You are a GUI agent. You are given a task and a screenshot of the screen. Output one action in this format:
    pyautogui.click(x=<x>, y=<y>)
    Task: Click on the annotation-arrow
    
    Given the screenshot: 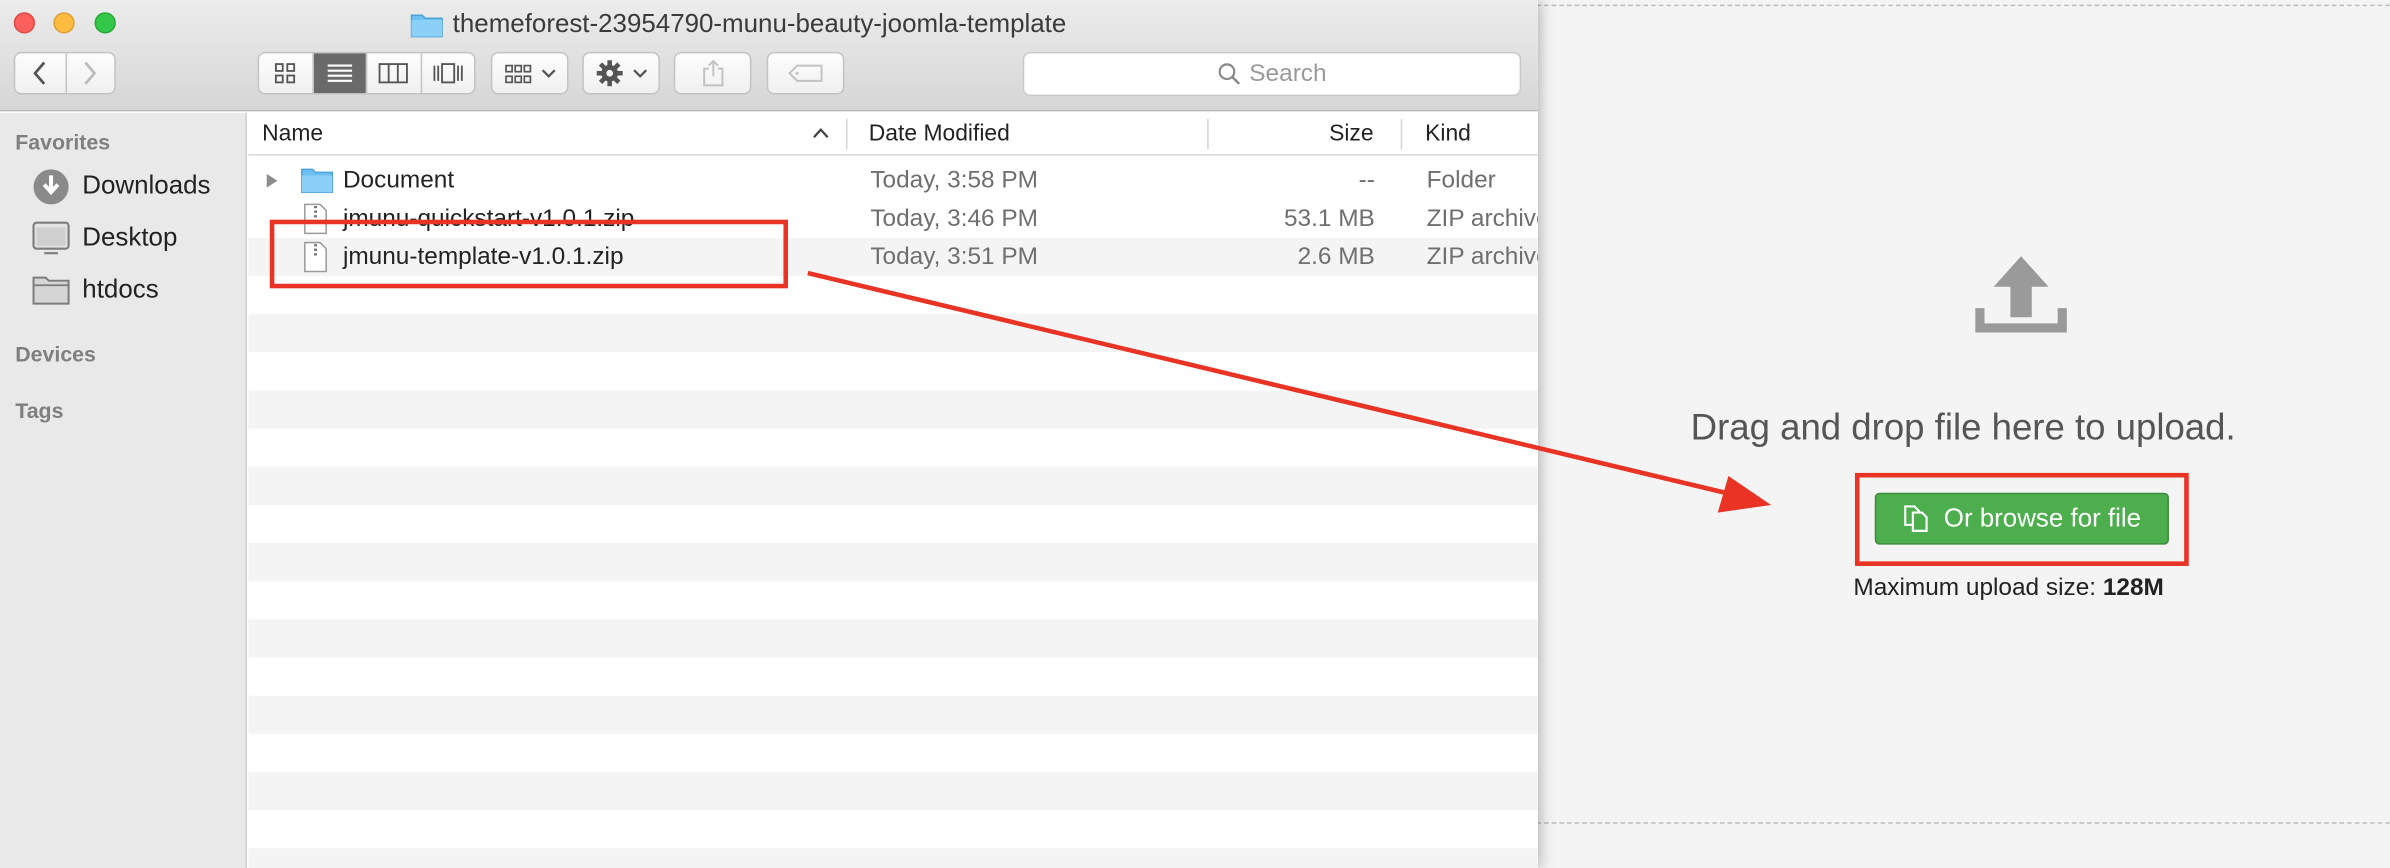 What is the action you would take?
    pyautogui.click(x=1289, y=391)
    